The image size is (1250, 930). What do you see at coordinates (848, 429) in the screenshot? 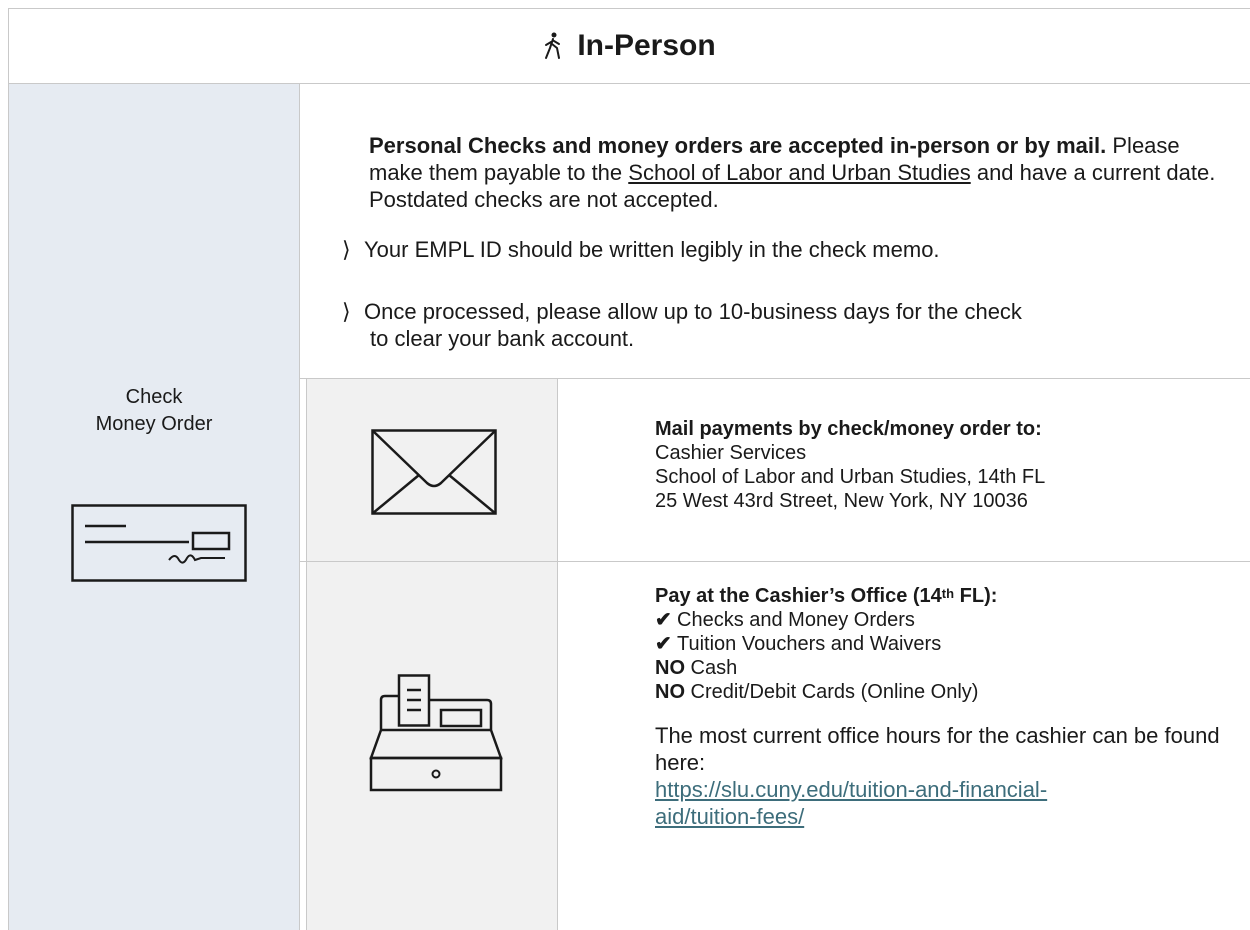
I see `mail-heading: Mail payments by check/money order to:` at bounding box center [848, 429].